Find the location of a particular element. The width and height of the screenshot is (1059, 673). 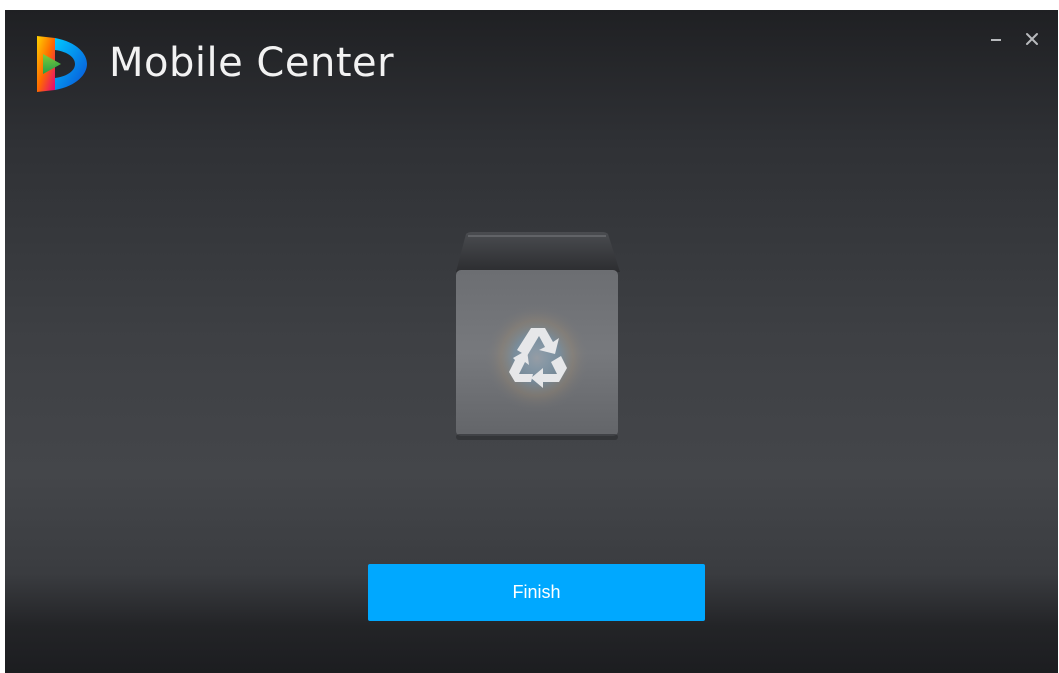

app-title: Mobile Center is located at coordinates (252, 63).